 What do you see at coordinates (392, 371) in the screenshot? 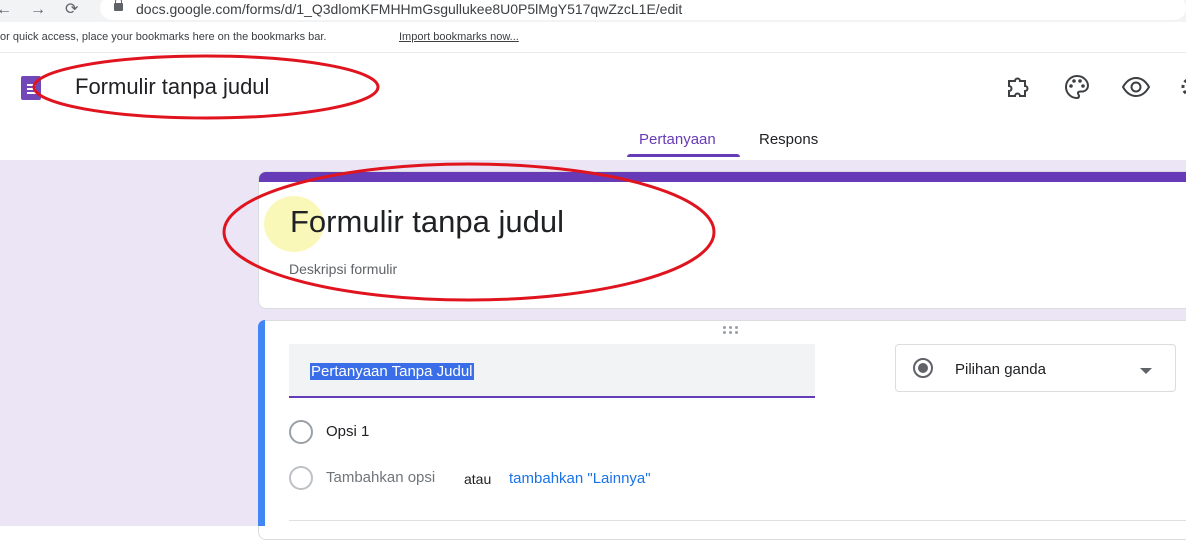
I see `question-title-text: Pertanyaan Tanpa Judul` at bounding box center [392, 371].